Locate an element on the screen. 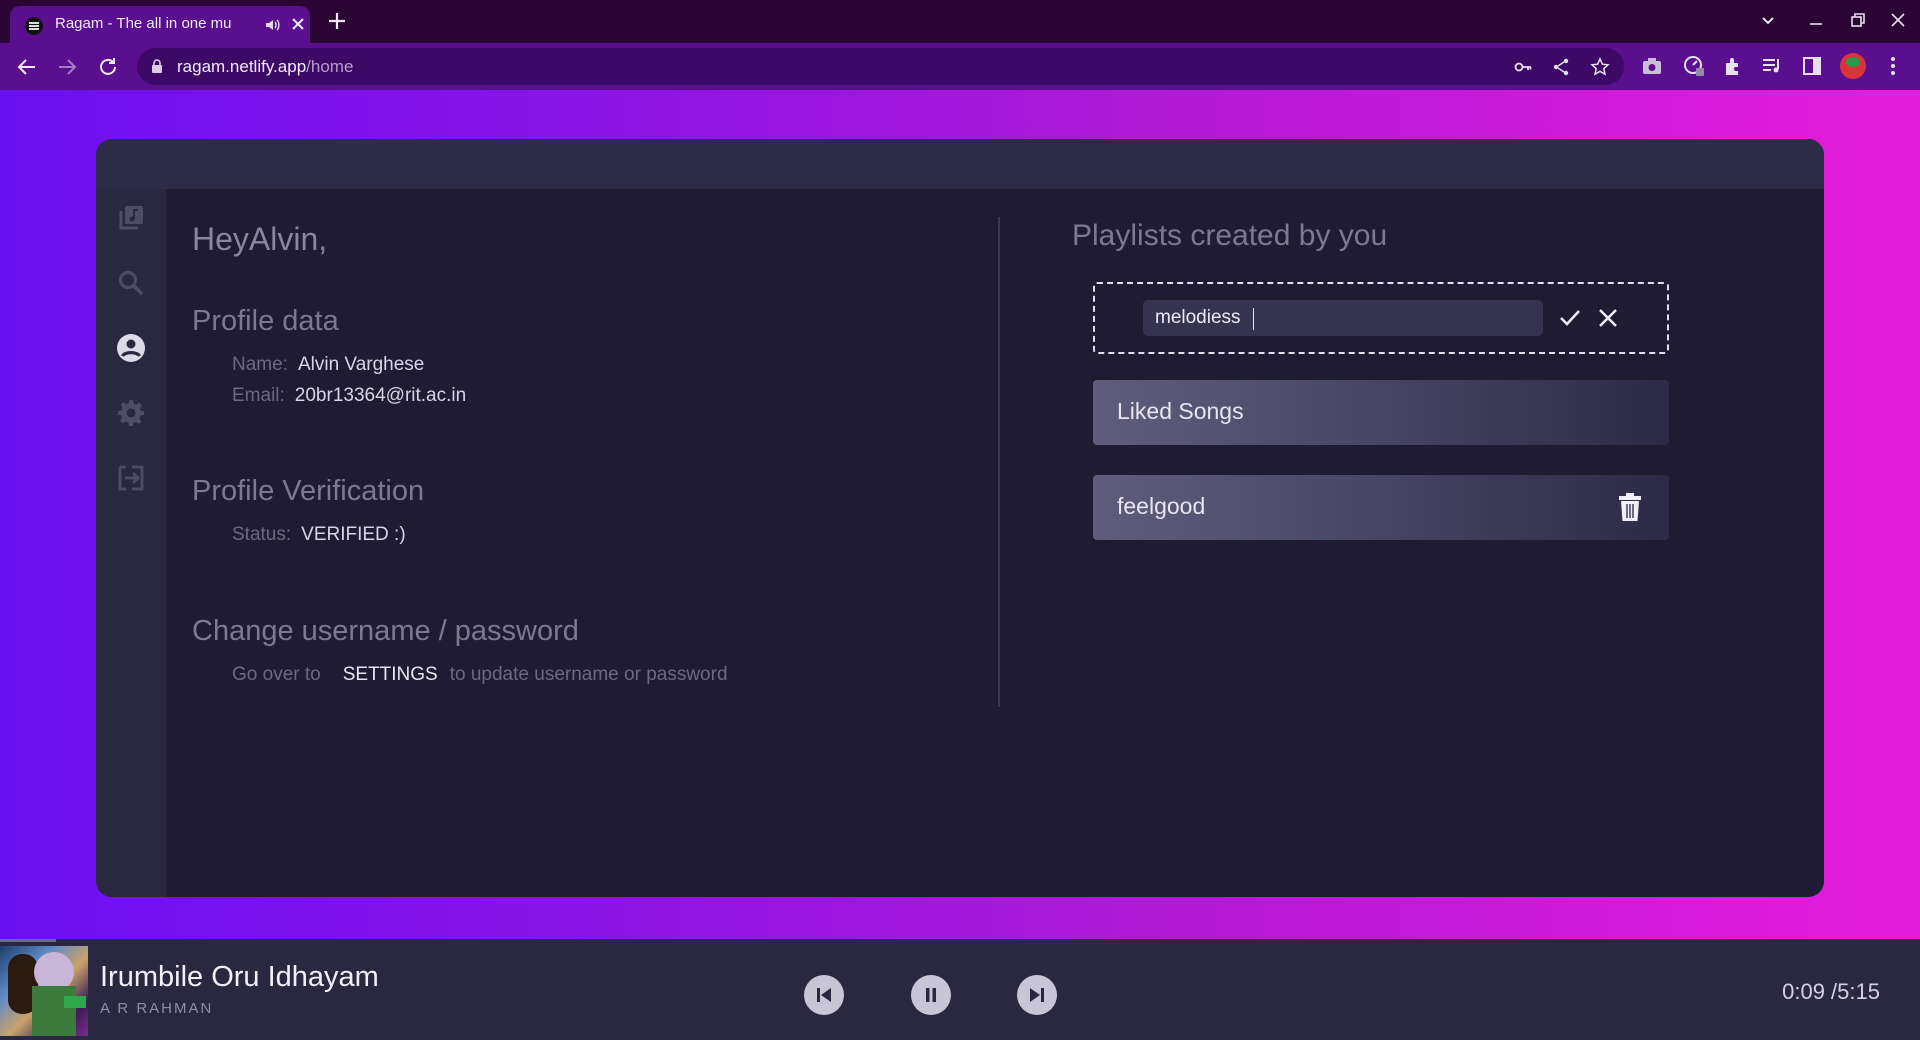  minimize-icon is located at coordinates (1816, 20).